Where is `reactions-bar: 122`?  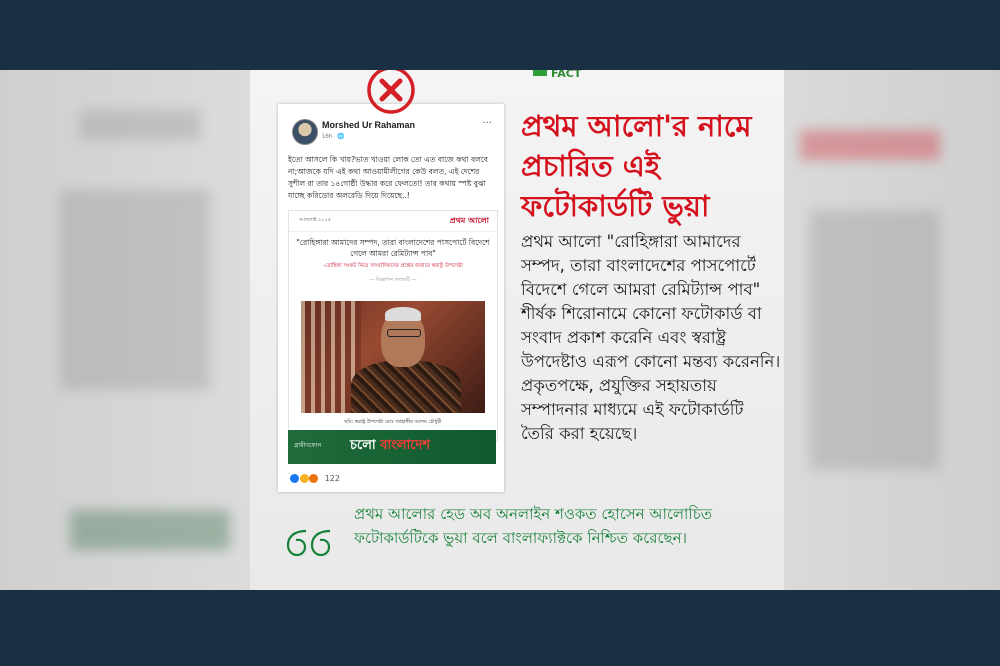 reactions-bar: 122 is located at coordinates (315, 478).